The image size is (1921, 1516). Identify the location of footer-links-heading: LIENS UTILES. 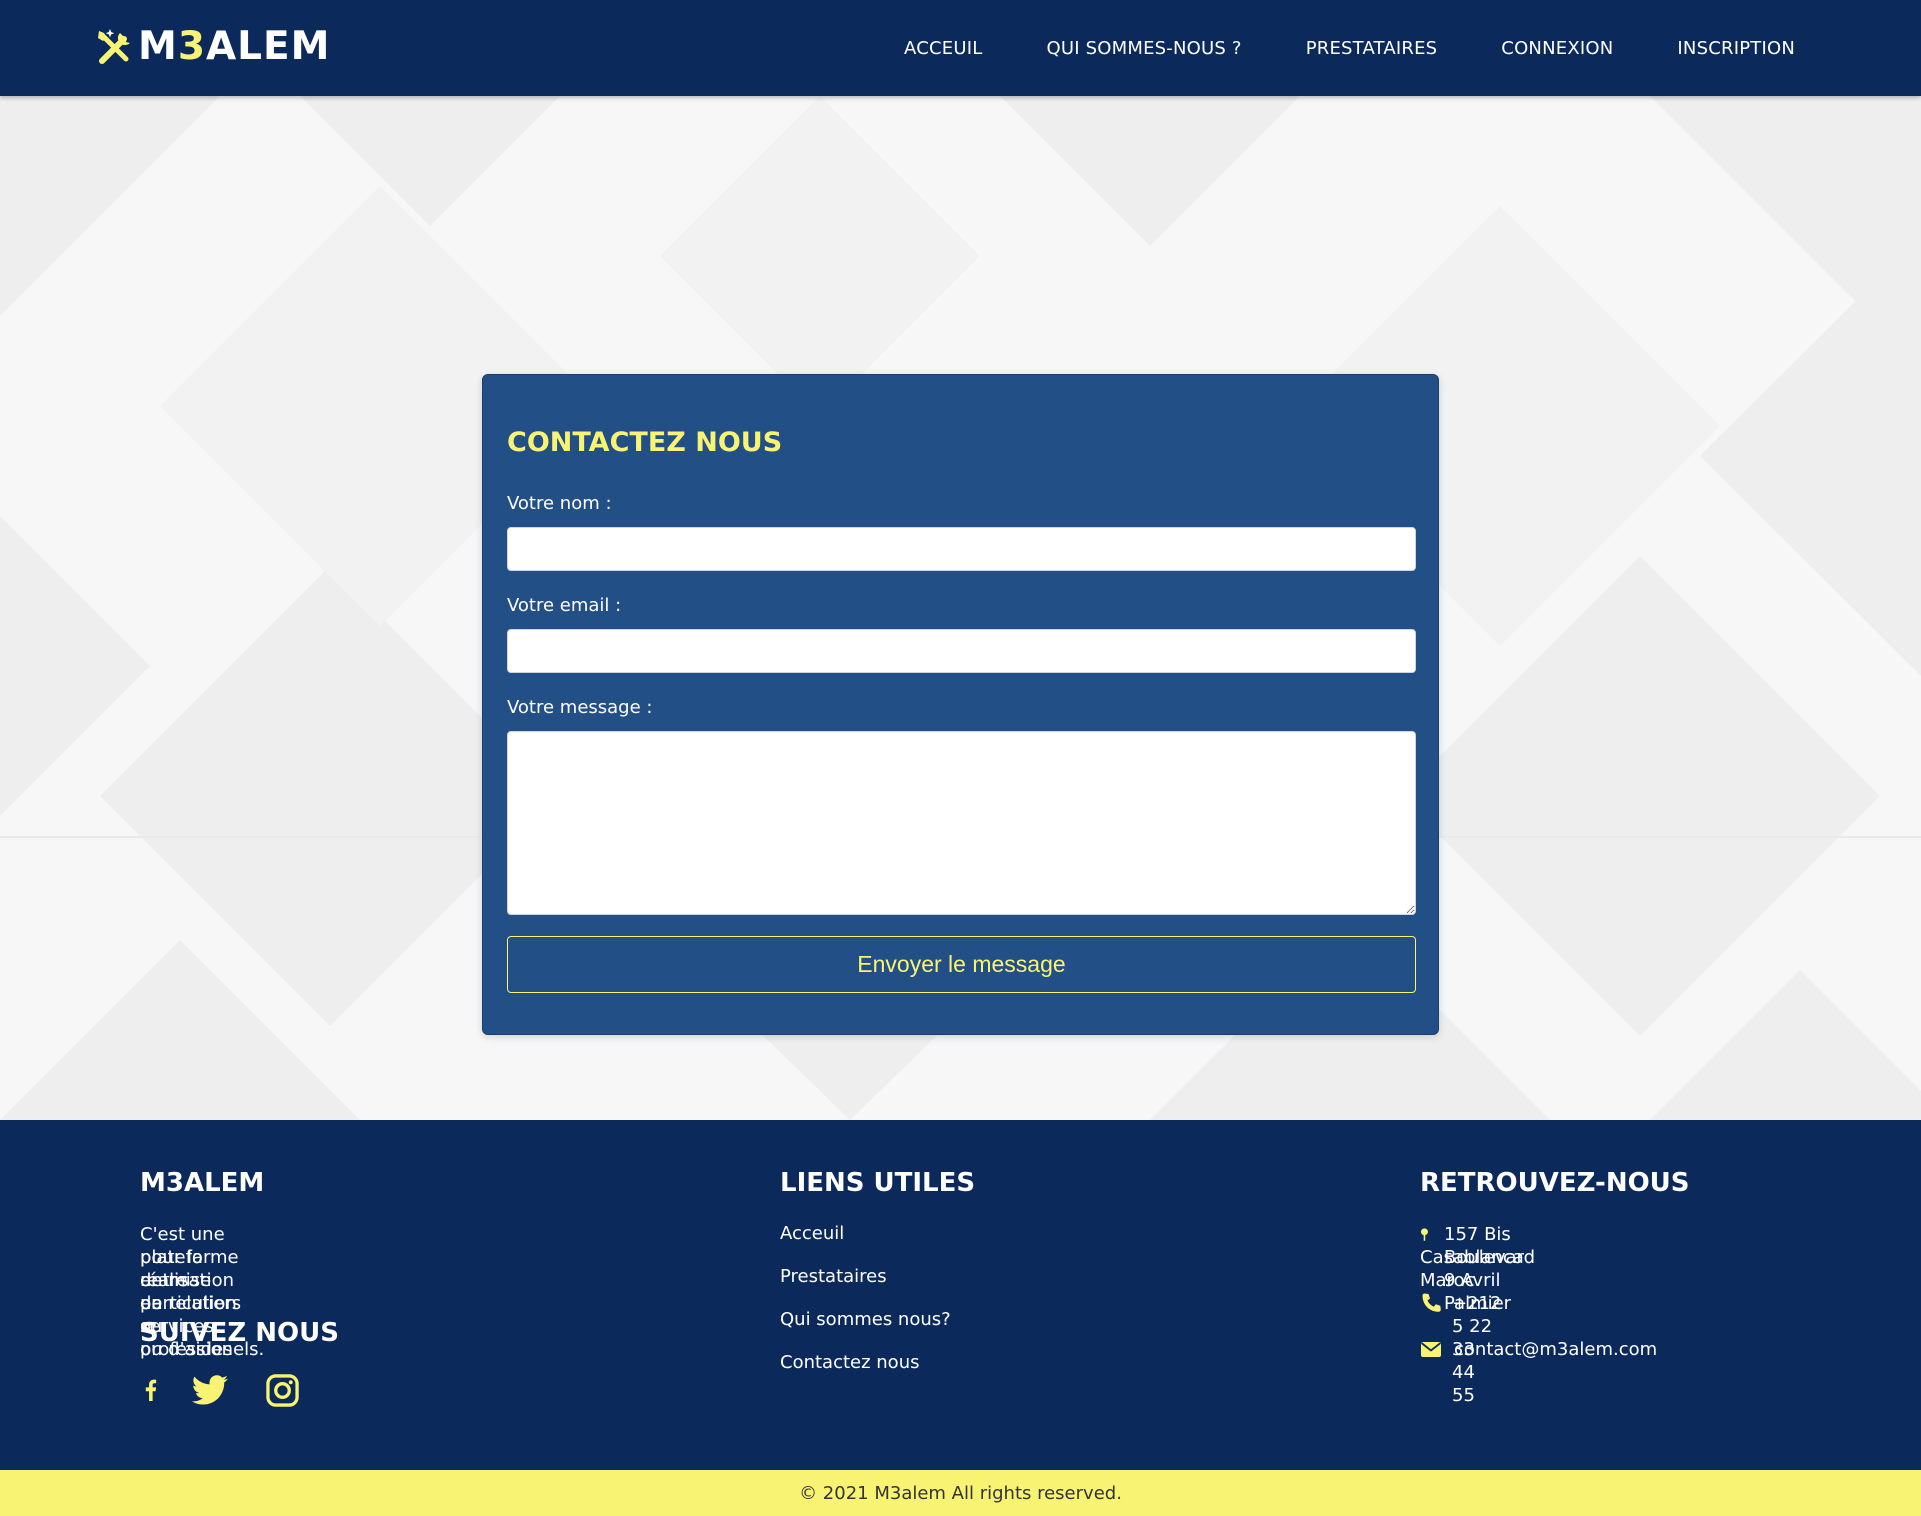
(878, 1183).